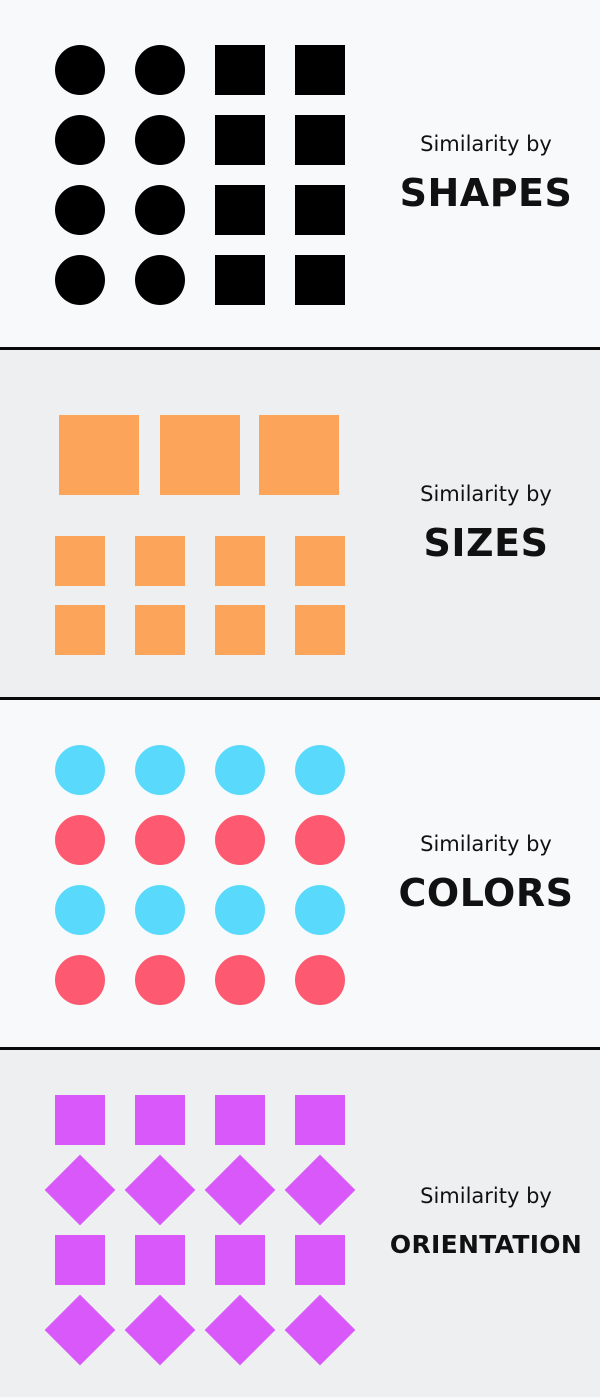 This screenshot has width=600, height=1400. I want to click on caption-orientation: Similarity by ORIENTATION, so click(485, 1226).